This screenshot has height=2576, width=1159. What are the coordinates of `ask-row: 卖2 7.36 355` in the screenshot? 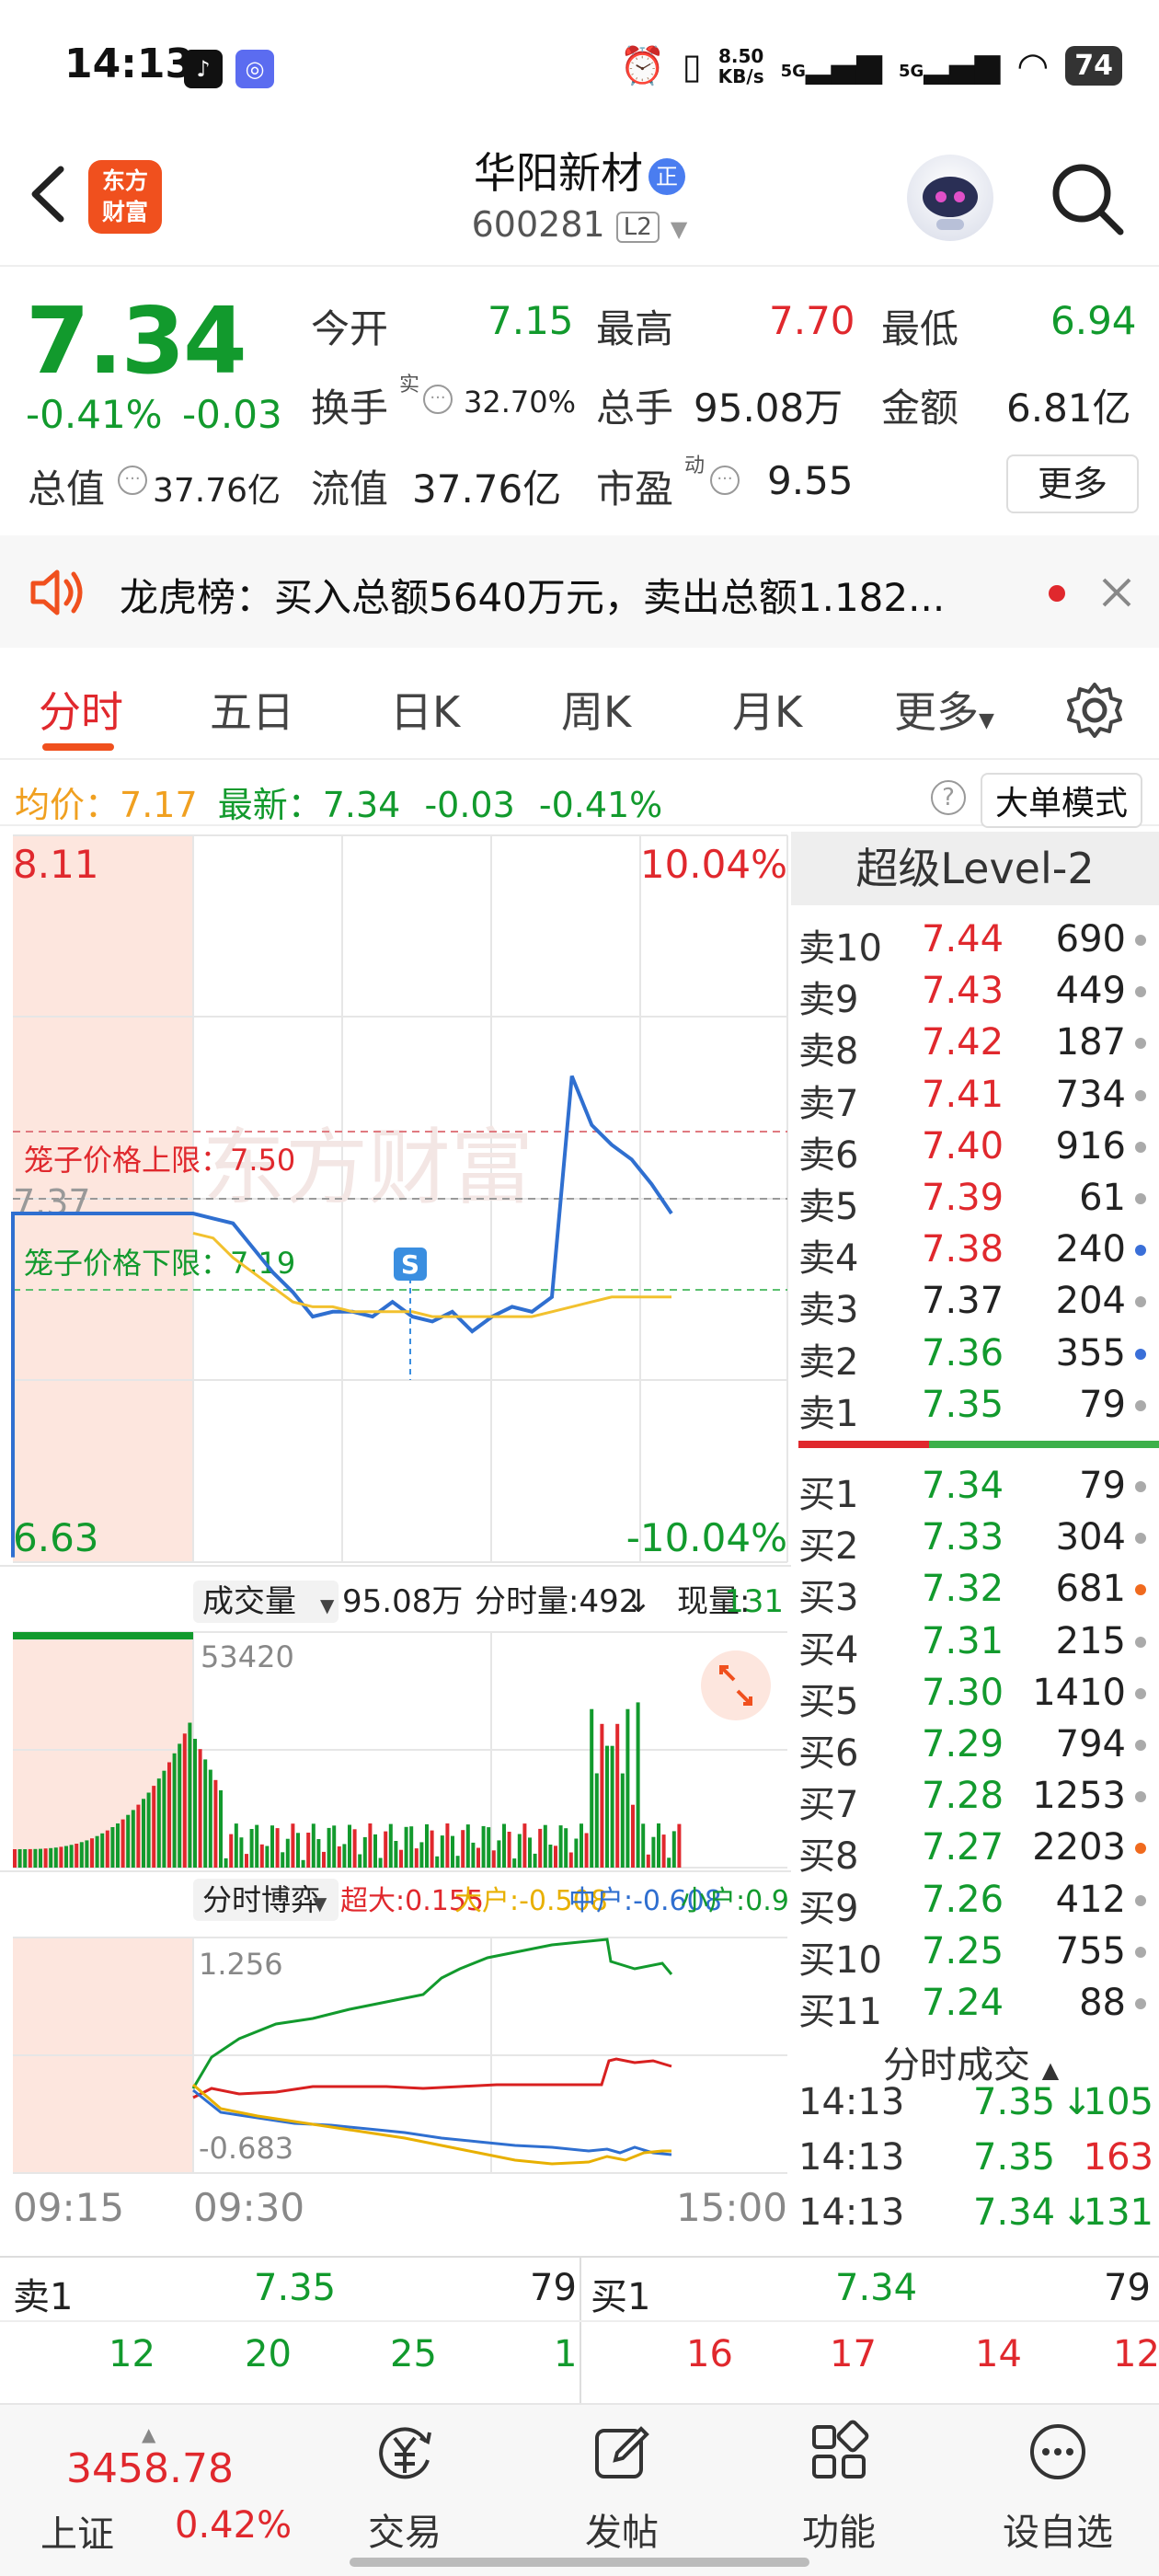 It's located at (978, 1356).